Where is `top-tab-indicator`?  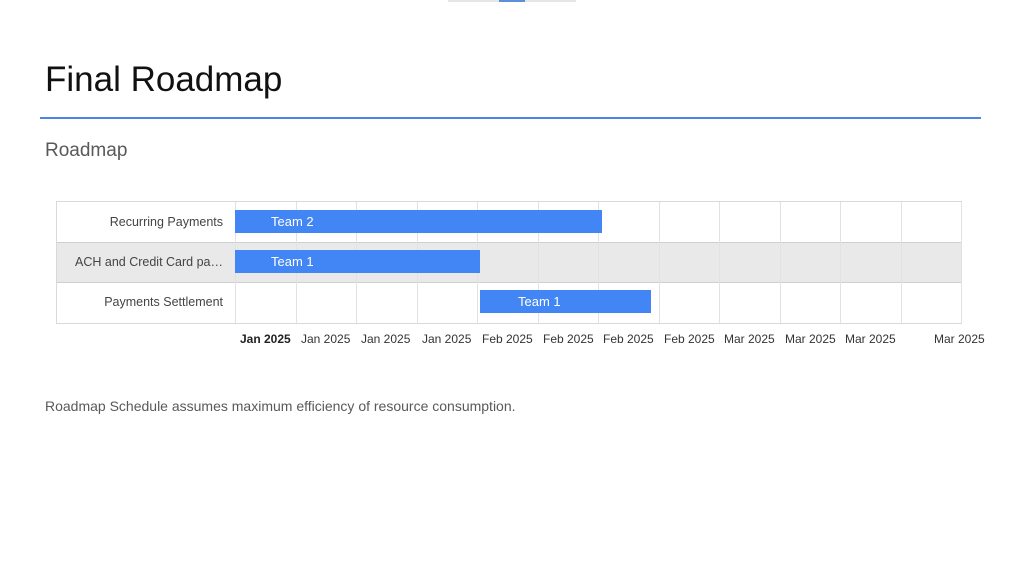 top-tab-indicator is located at coordinates (512, 1).